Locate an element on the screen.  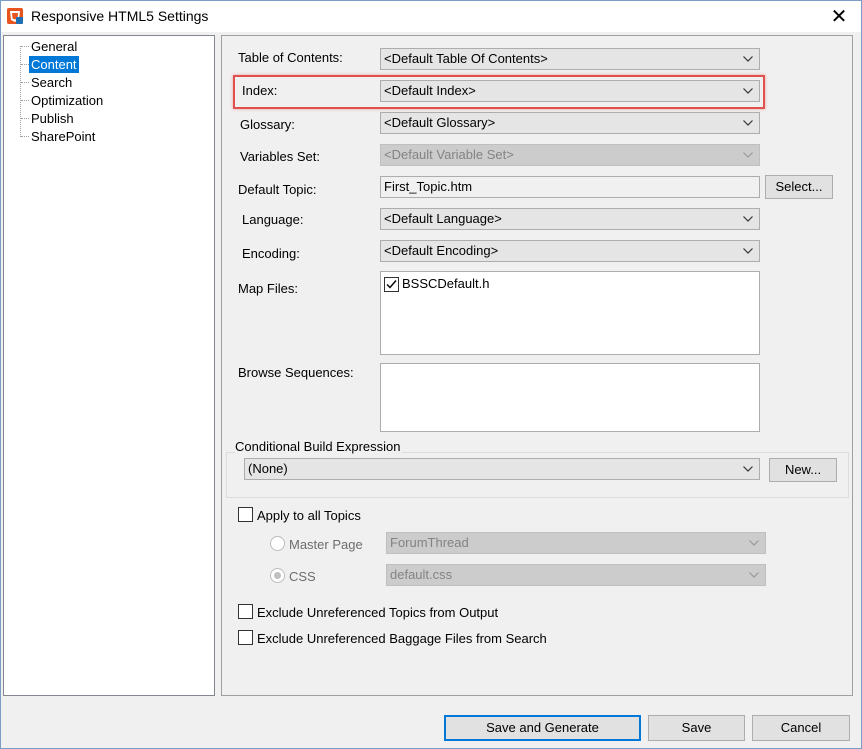
save-button: Save is located at coordinates (696, 728).